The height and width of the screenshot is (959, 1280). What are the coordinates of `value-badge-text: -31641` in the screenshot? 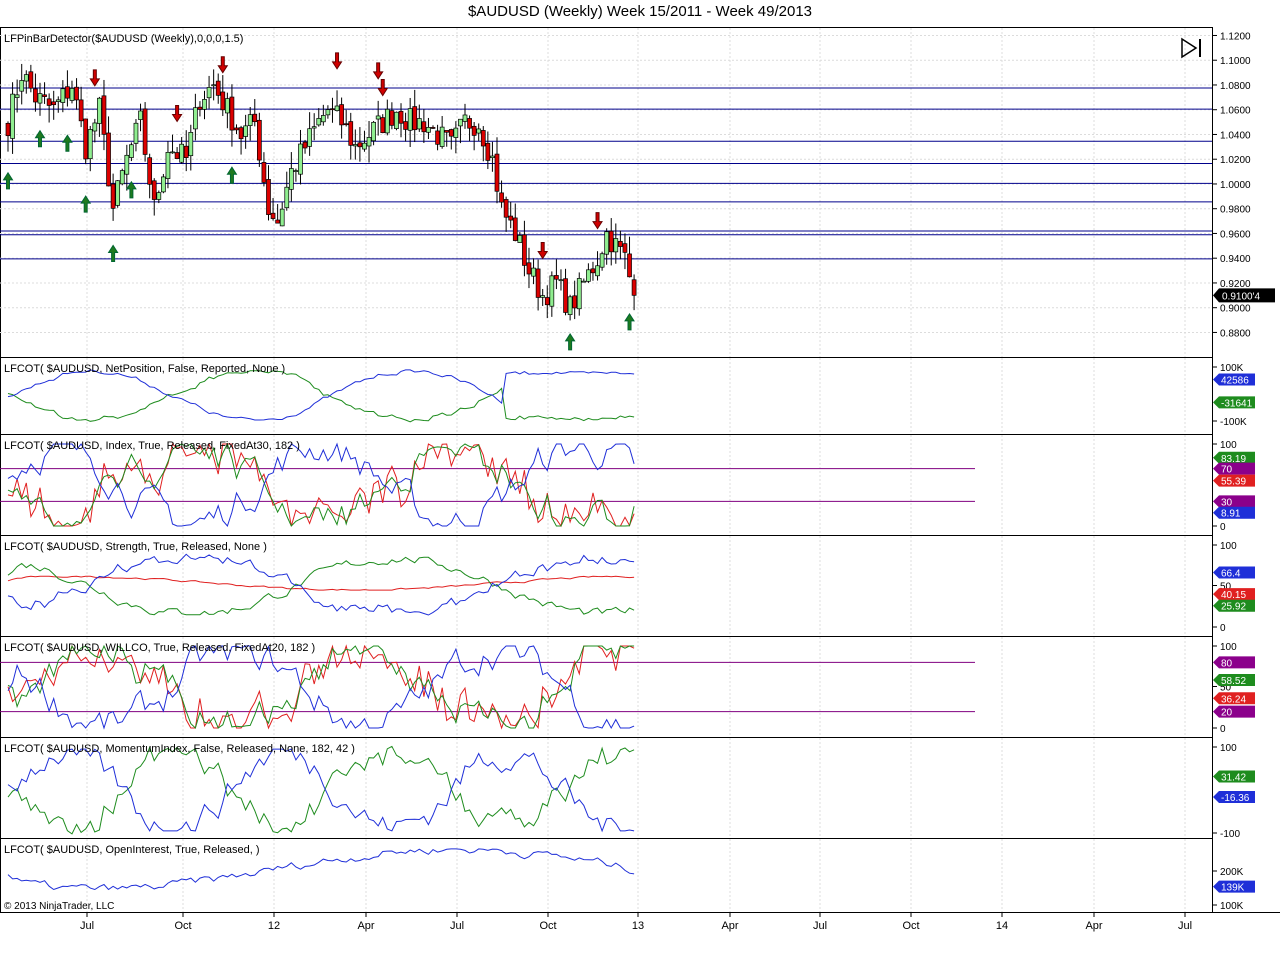 It's located at (1237, 403).